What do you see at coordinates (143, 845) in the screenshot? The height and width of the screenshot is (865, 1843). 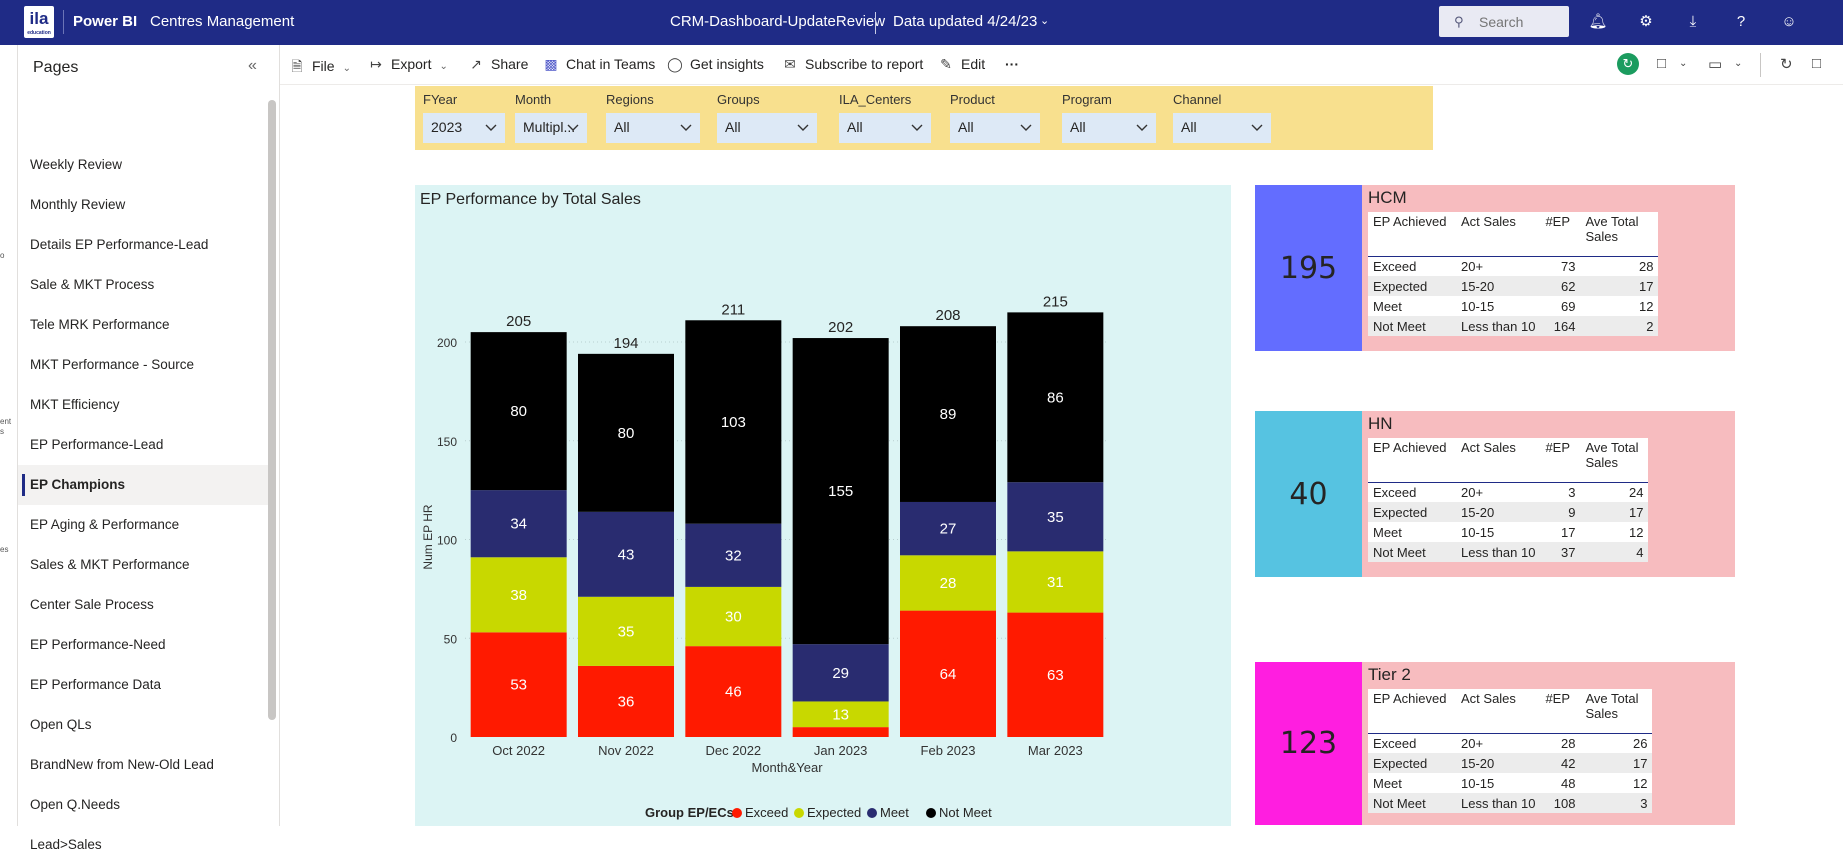 I see `page-item: Lead>Sales` at bounding box center [143, 845].